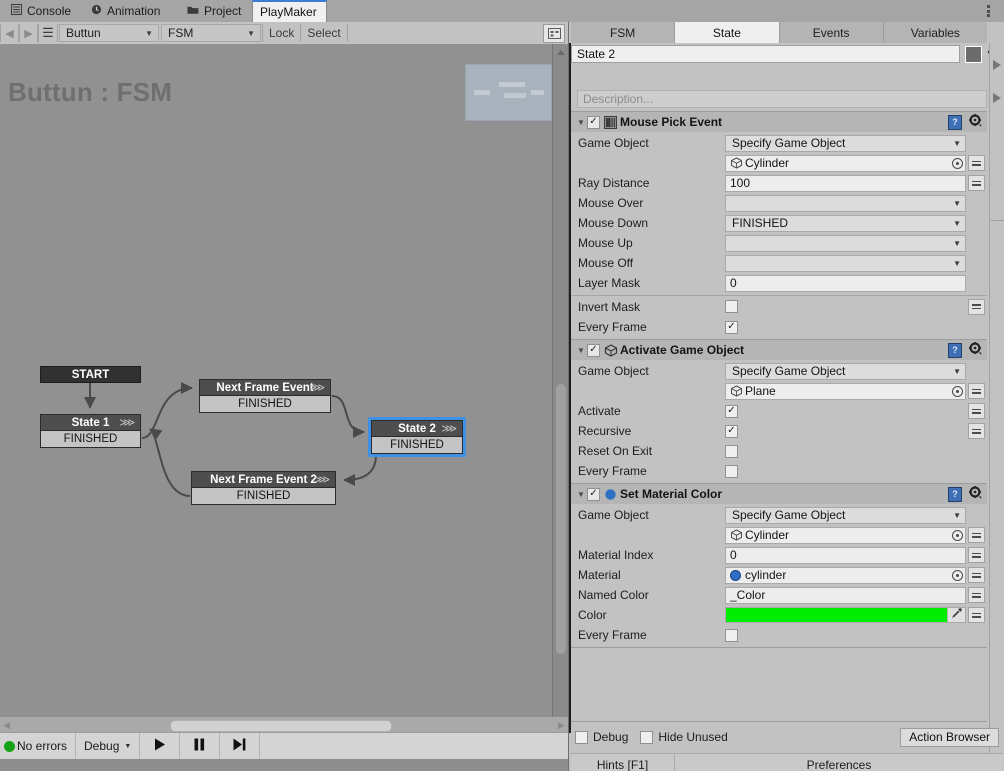  What do you see at coordinates (731, 327) in the screenshot?
I see `every-frame-checkbox: ✓` at bounding box center [731, 327].